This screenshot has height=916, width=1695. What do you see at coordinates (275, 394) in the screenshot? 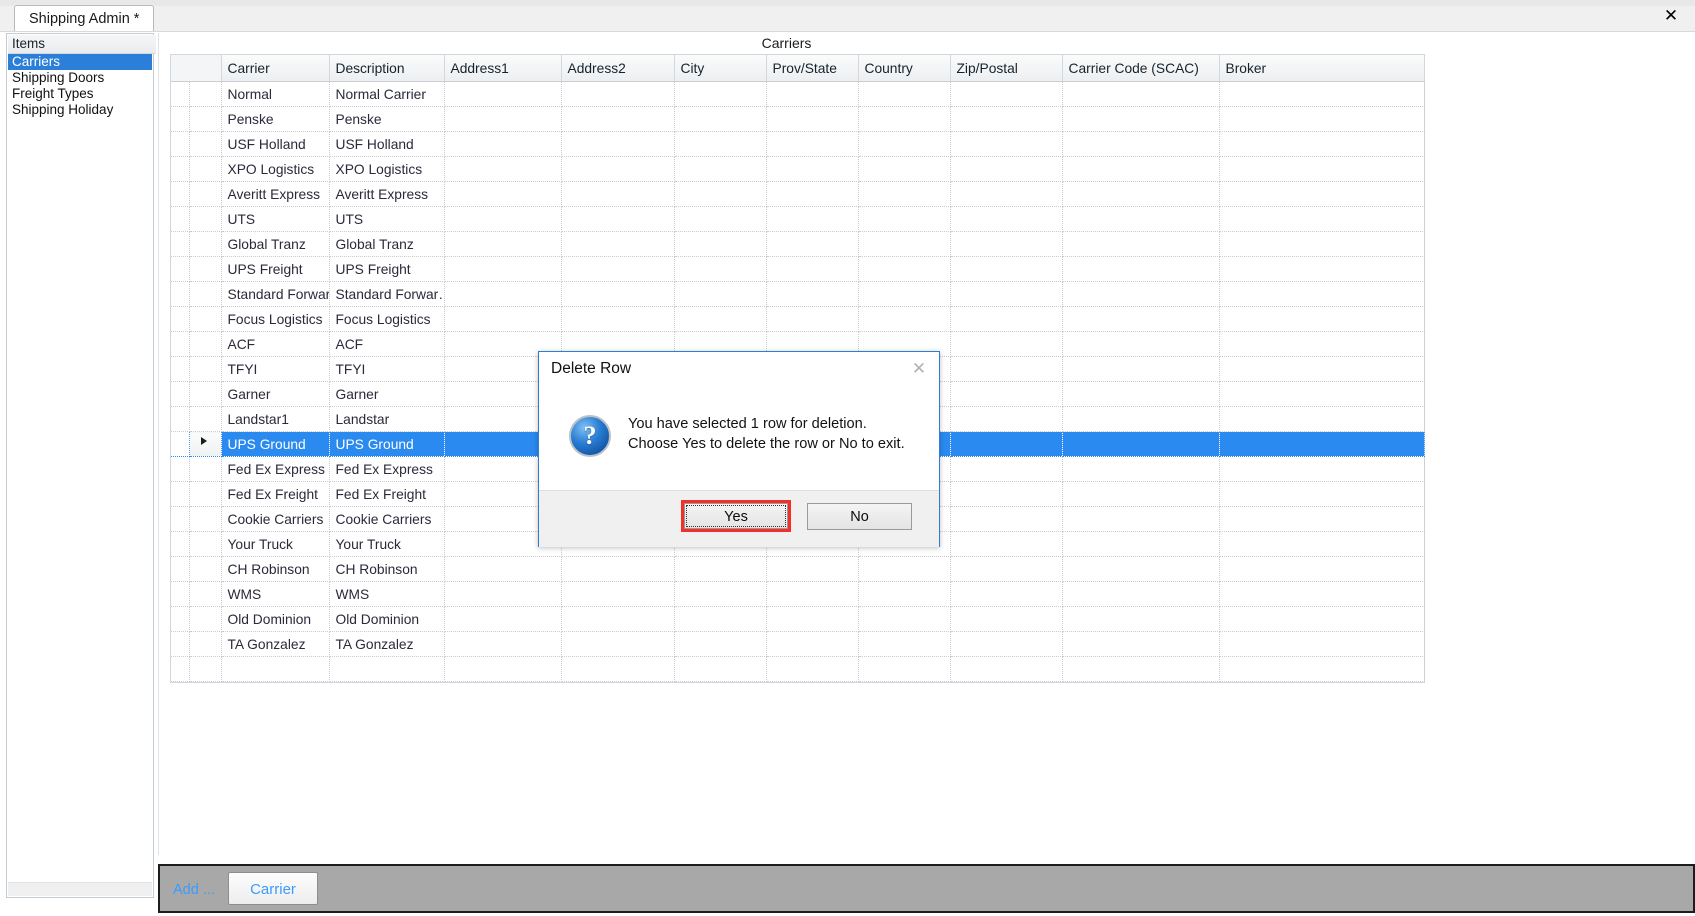
I see `cell-carrier: Garner` at bounding box center [275, 394].